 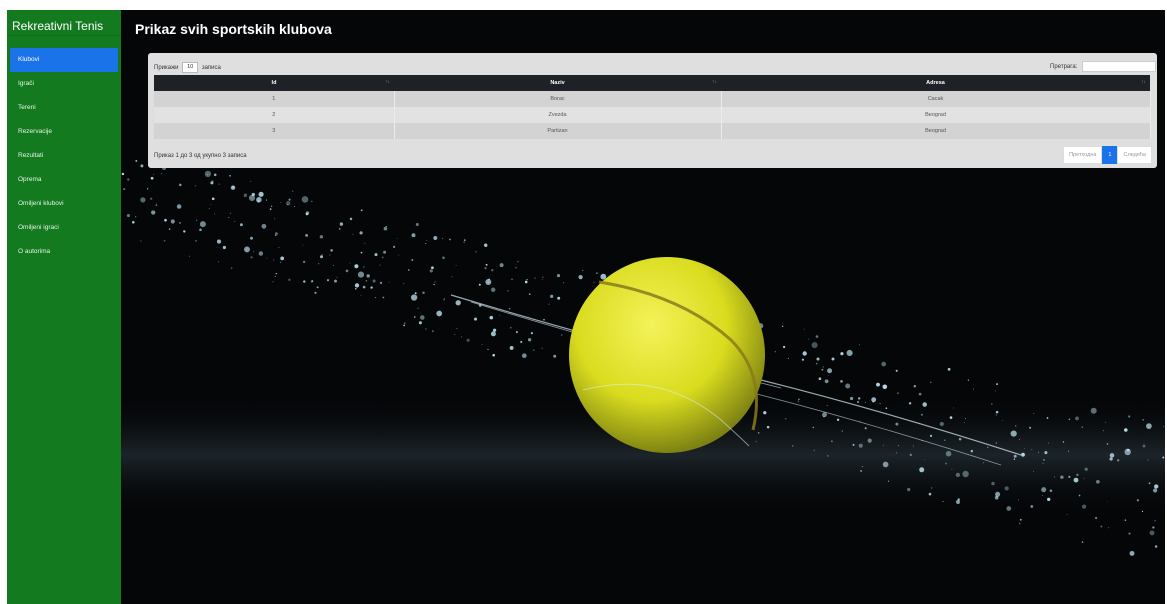 What do you see at coordinates (64, 23) in the screenshot?
I see `app-brand: Rekreativni Tenis` at bounding box center [64, 23].